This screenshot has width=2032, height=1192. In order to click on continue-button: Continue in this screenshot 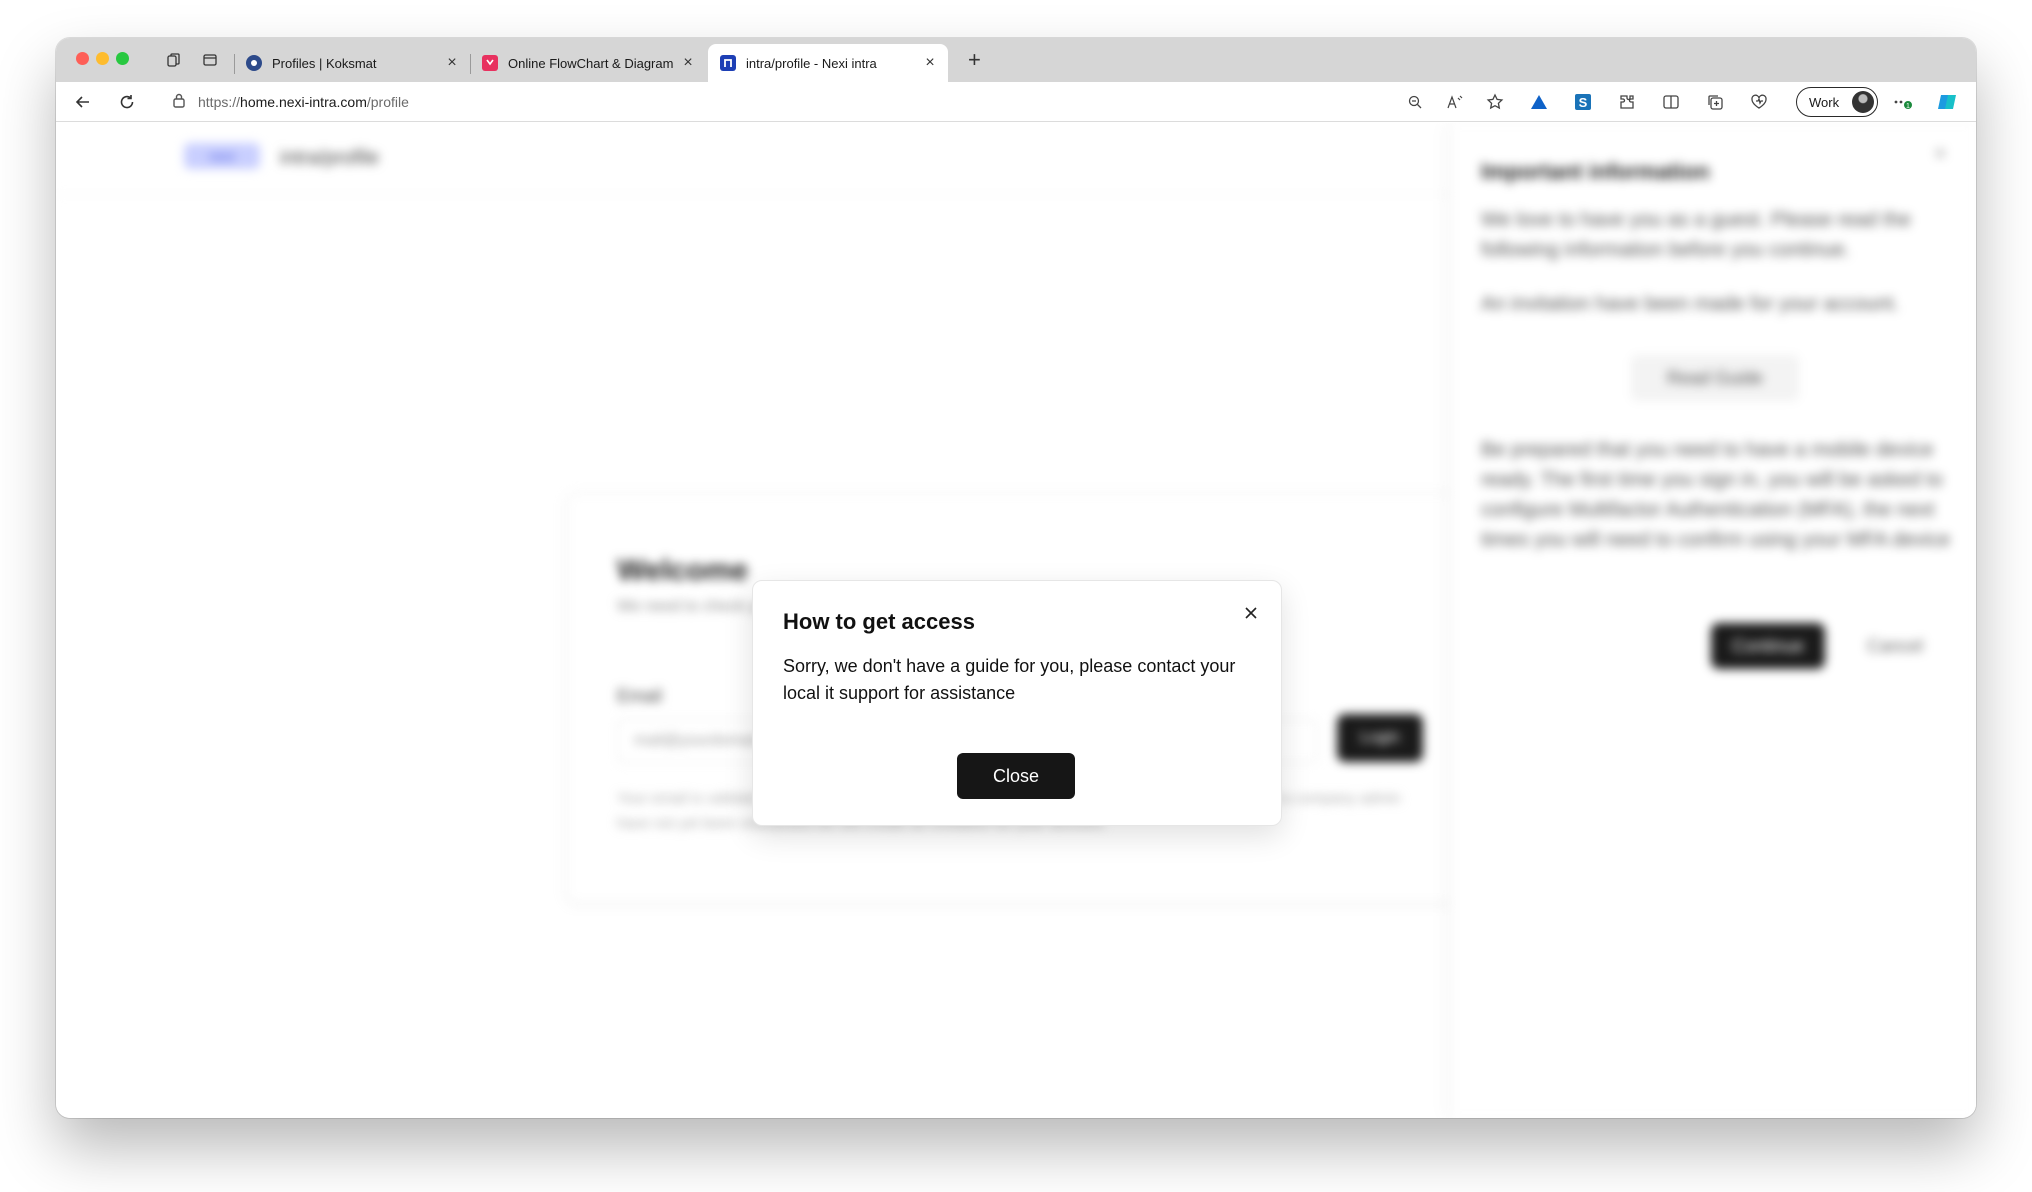, I will do `click(1768, 646)`.